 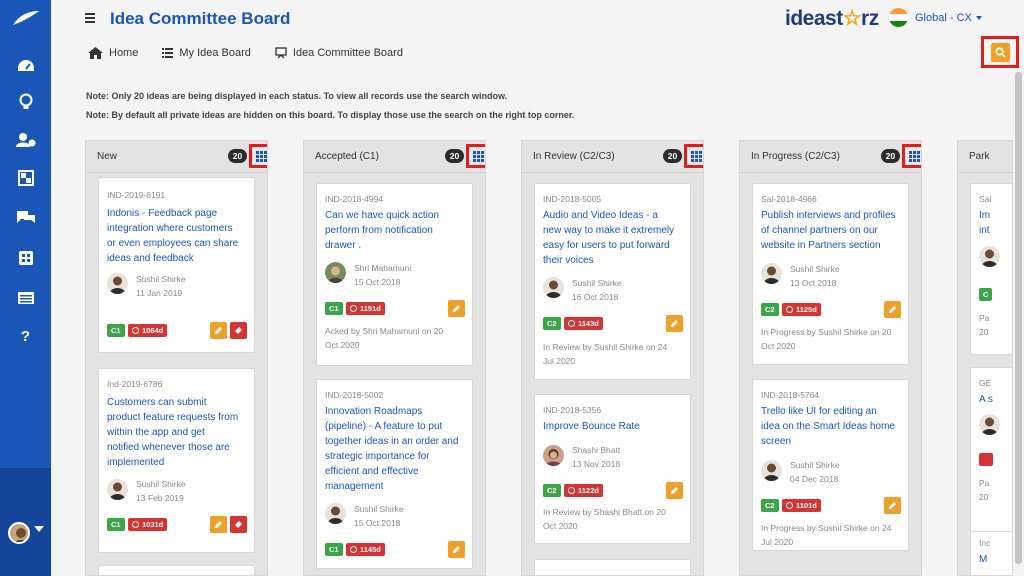 I want to click on author-date: 13 Nov 2018, so click(x=596, y=464).